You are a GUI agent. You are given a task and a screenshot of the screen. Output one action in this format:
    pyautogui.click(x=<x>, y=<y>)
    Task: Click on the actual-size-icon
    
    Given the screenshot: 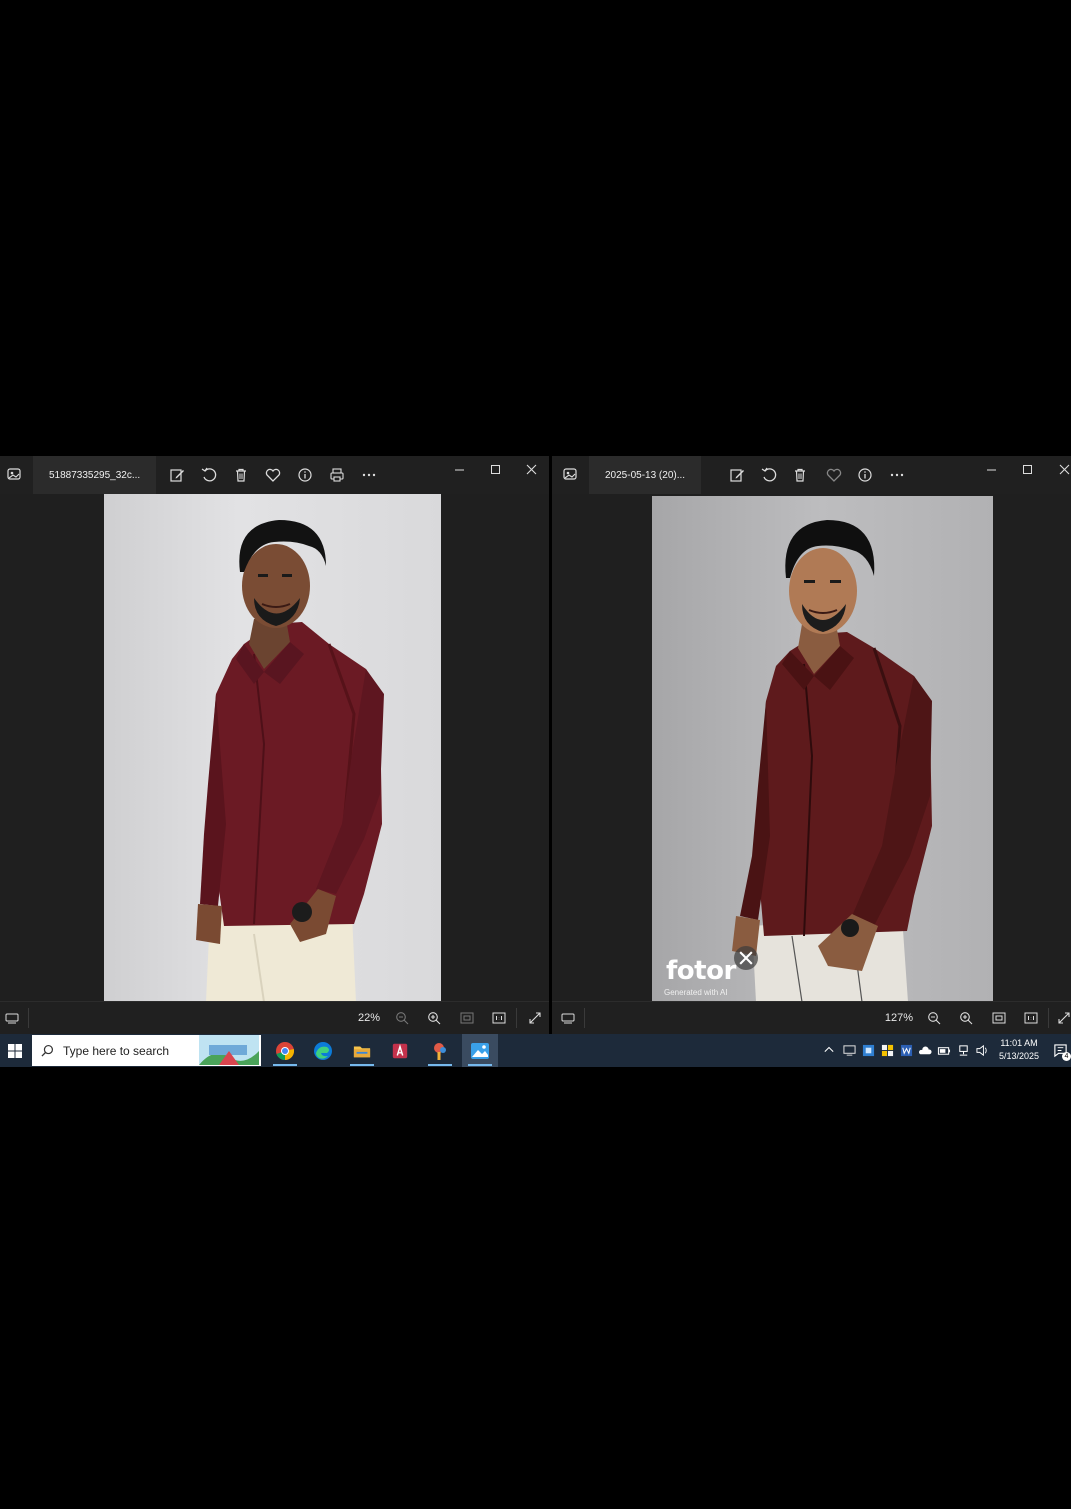 What is the action you would take?
    pyautogui.click(x=1031, y=1018)
    